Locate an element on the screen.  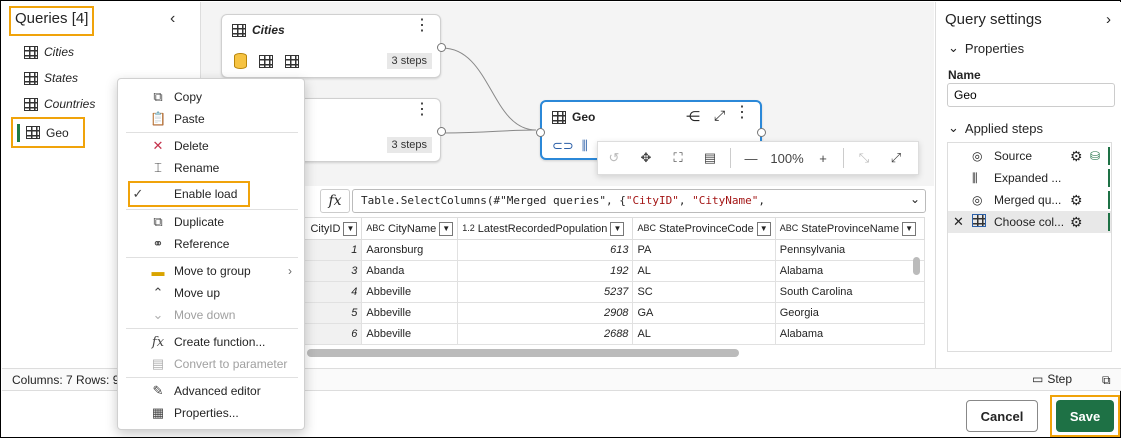
cell: PA is located at coordinates (704, 250).